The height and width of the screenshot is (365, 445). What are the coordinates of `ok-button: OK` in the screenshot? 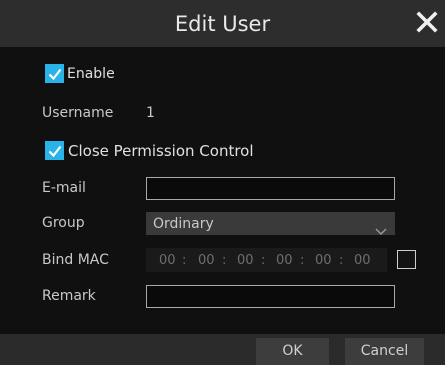 It's located at (292, 351).